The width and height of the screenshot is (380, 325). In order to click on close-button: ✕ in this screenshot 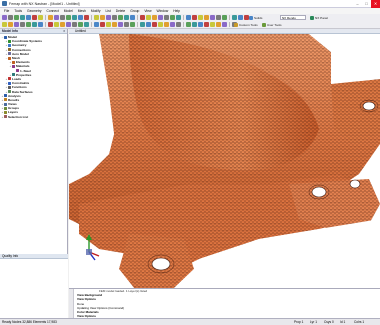, I will do `click(375, 4)`.